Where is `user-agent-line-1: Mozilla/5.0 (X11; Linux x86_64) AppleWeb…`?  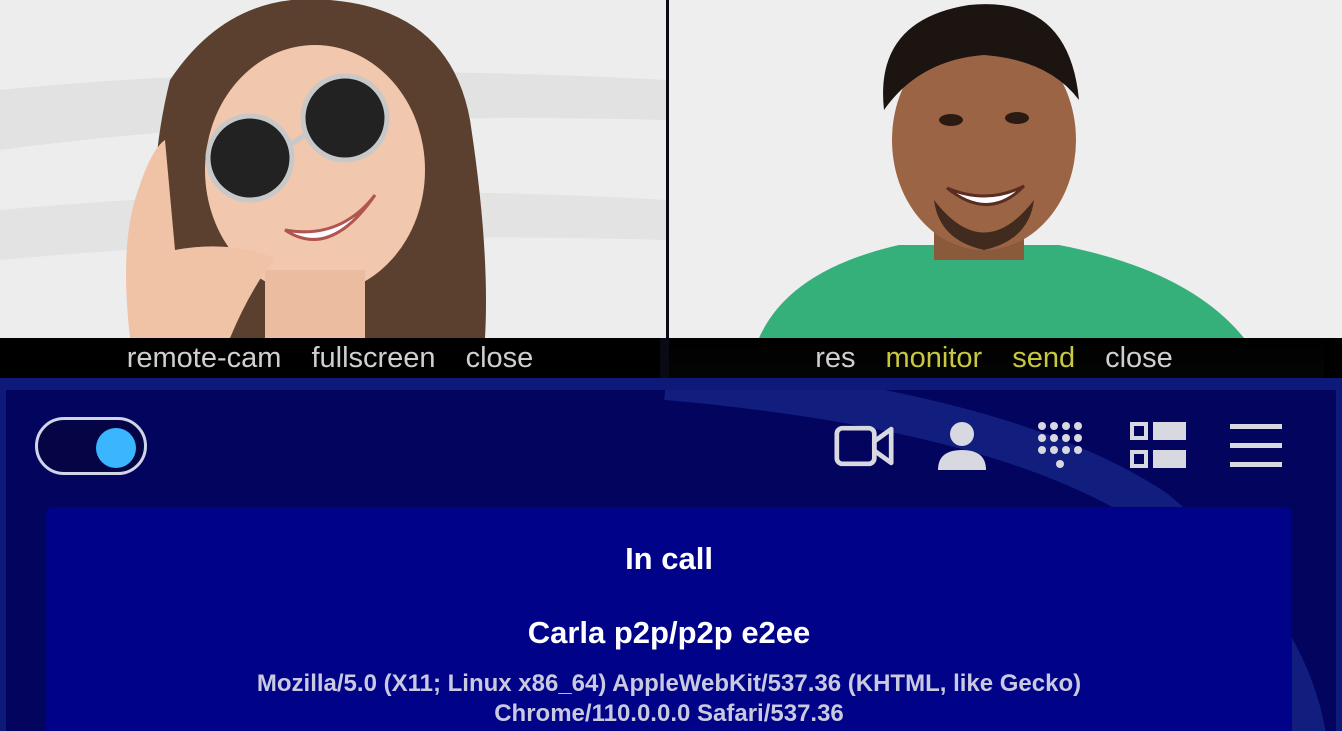
user-agent-line-1: Mozilla/5.0 (X11; Linux x86_64) AppleWeb… is located at coordinates (669, 683).